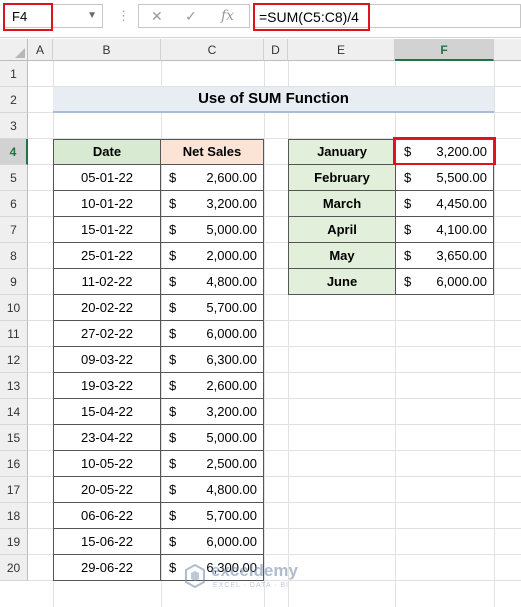 The height and width of the screenshot is (607, 521). What do you see at coordinates (258, 578) in the screenshot?
I see `exceldemy-watermark: exceldemy EXCEL · DATA · BI` at bounding box center [258, 578].